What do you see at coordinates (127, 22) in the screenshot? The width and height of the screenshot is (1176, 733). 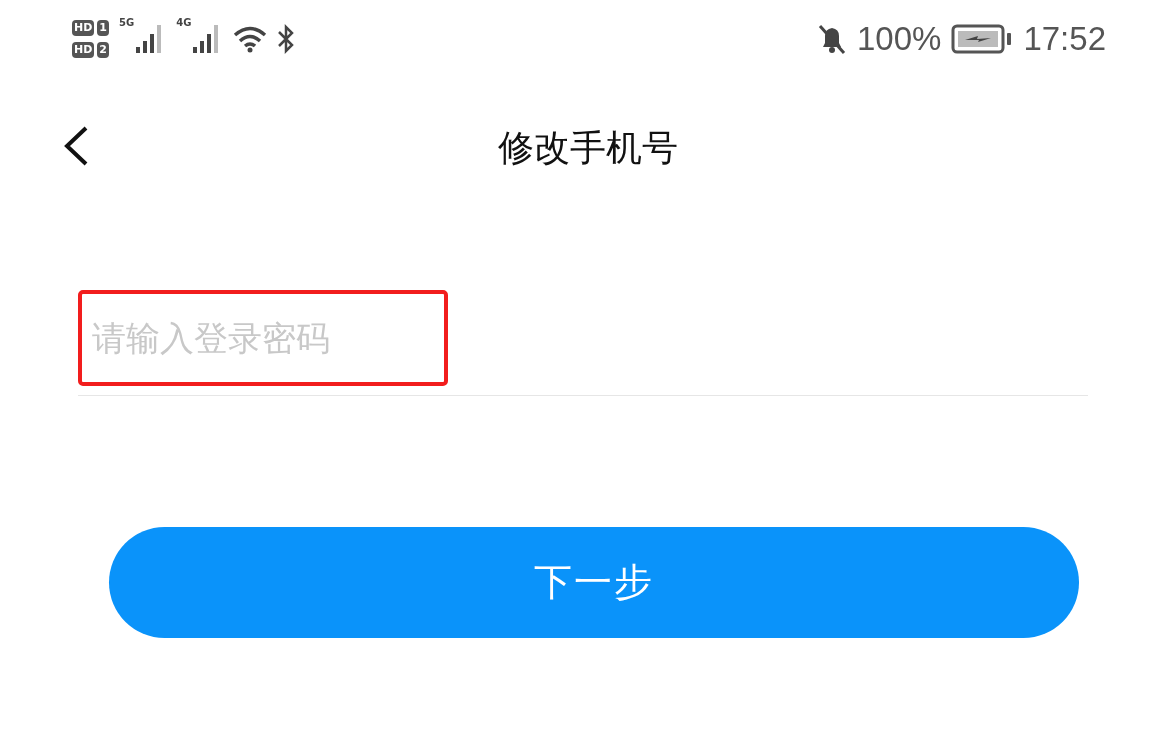 I see `network-type-label: 5G` at bounding box center [127, 22].